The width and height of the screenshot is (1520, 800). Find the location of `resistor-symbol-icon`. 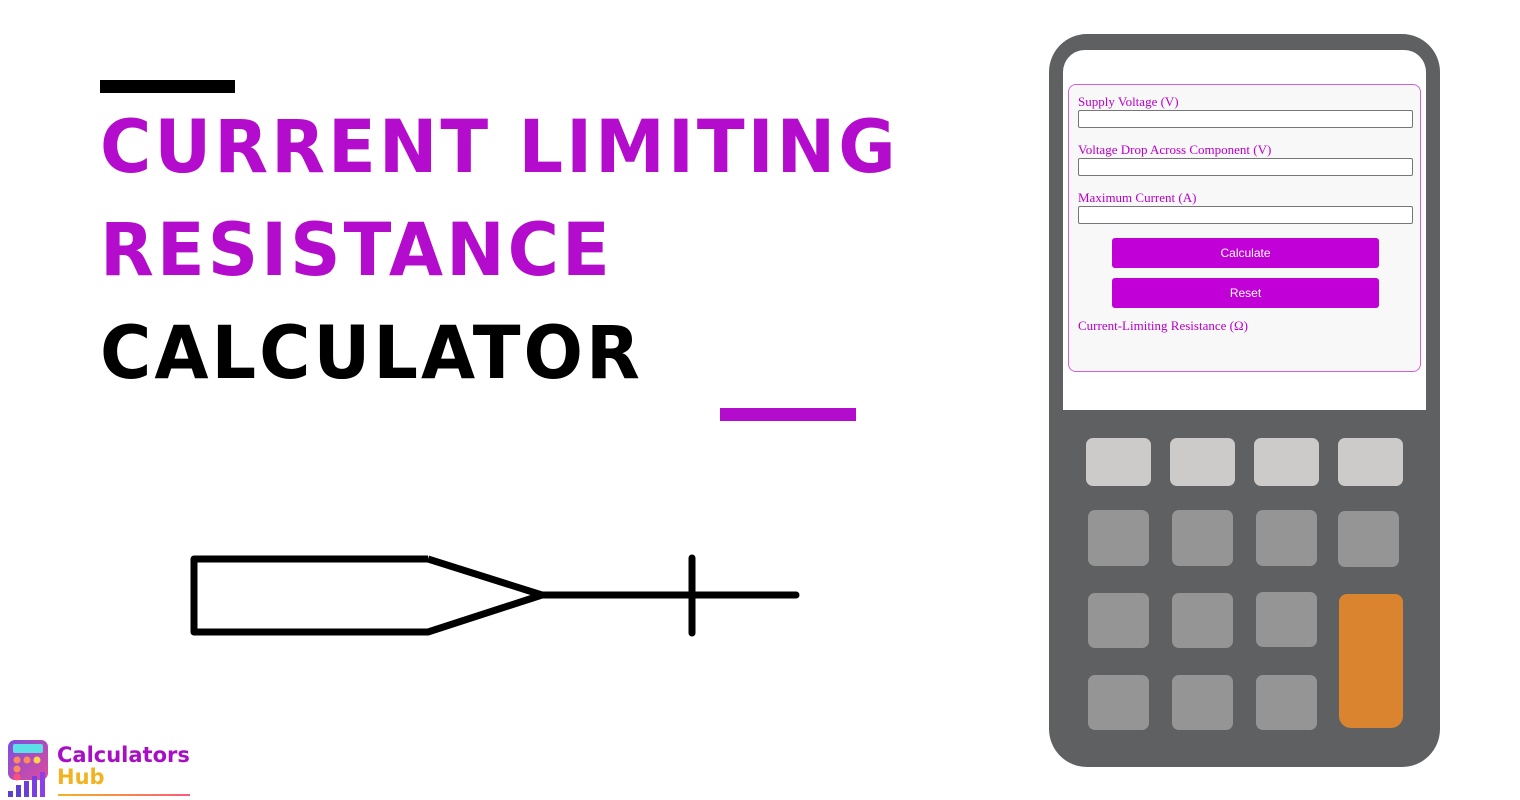

resistor-symbol-icon is located at coordinates (495, 595).